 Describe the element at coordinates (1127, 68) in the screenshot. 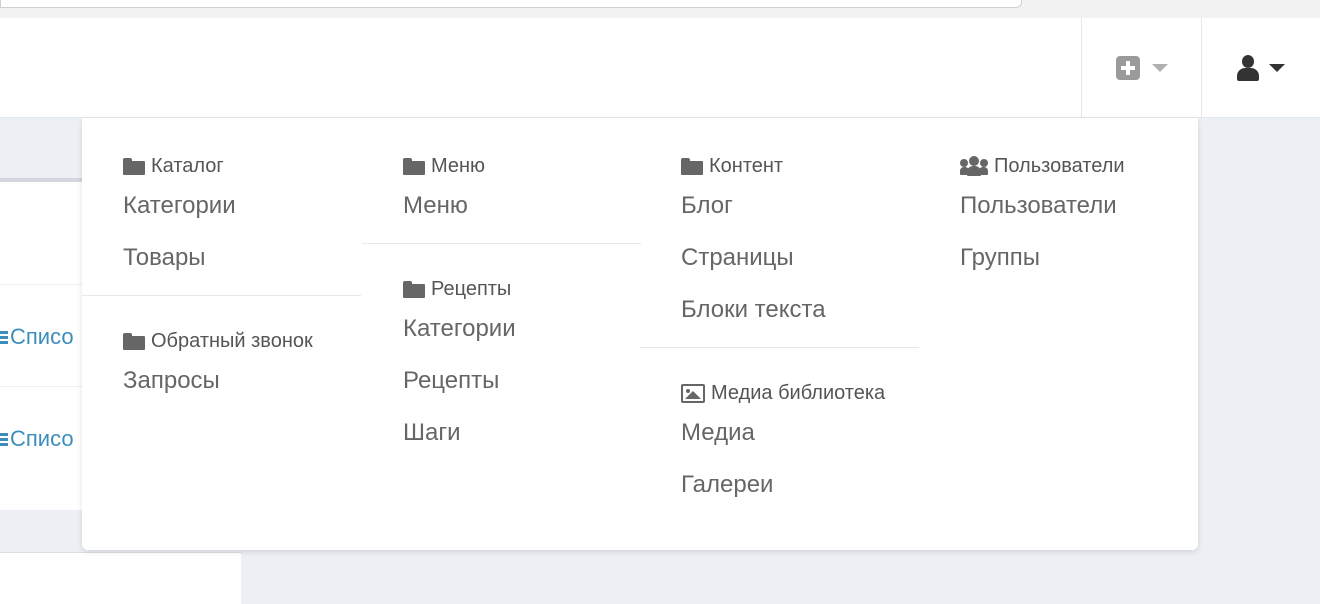

I see `plus-square-icon` at that location.